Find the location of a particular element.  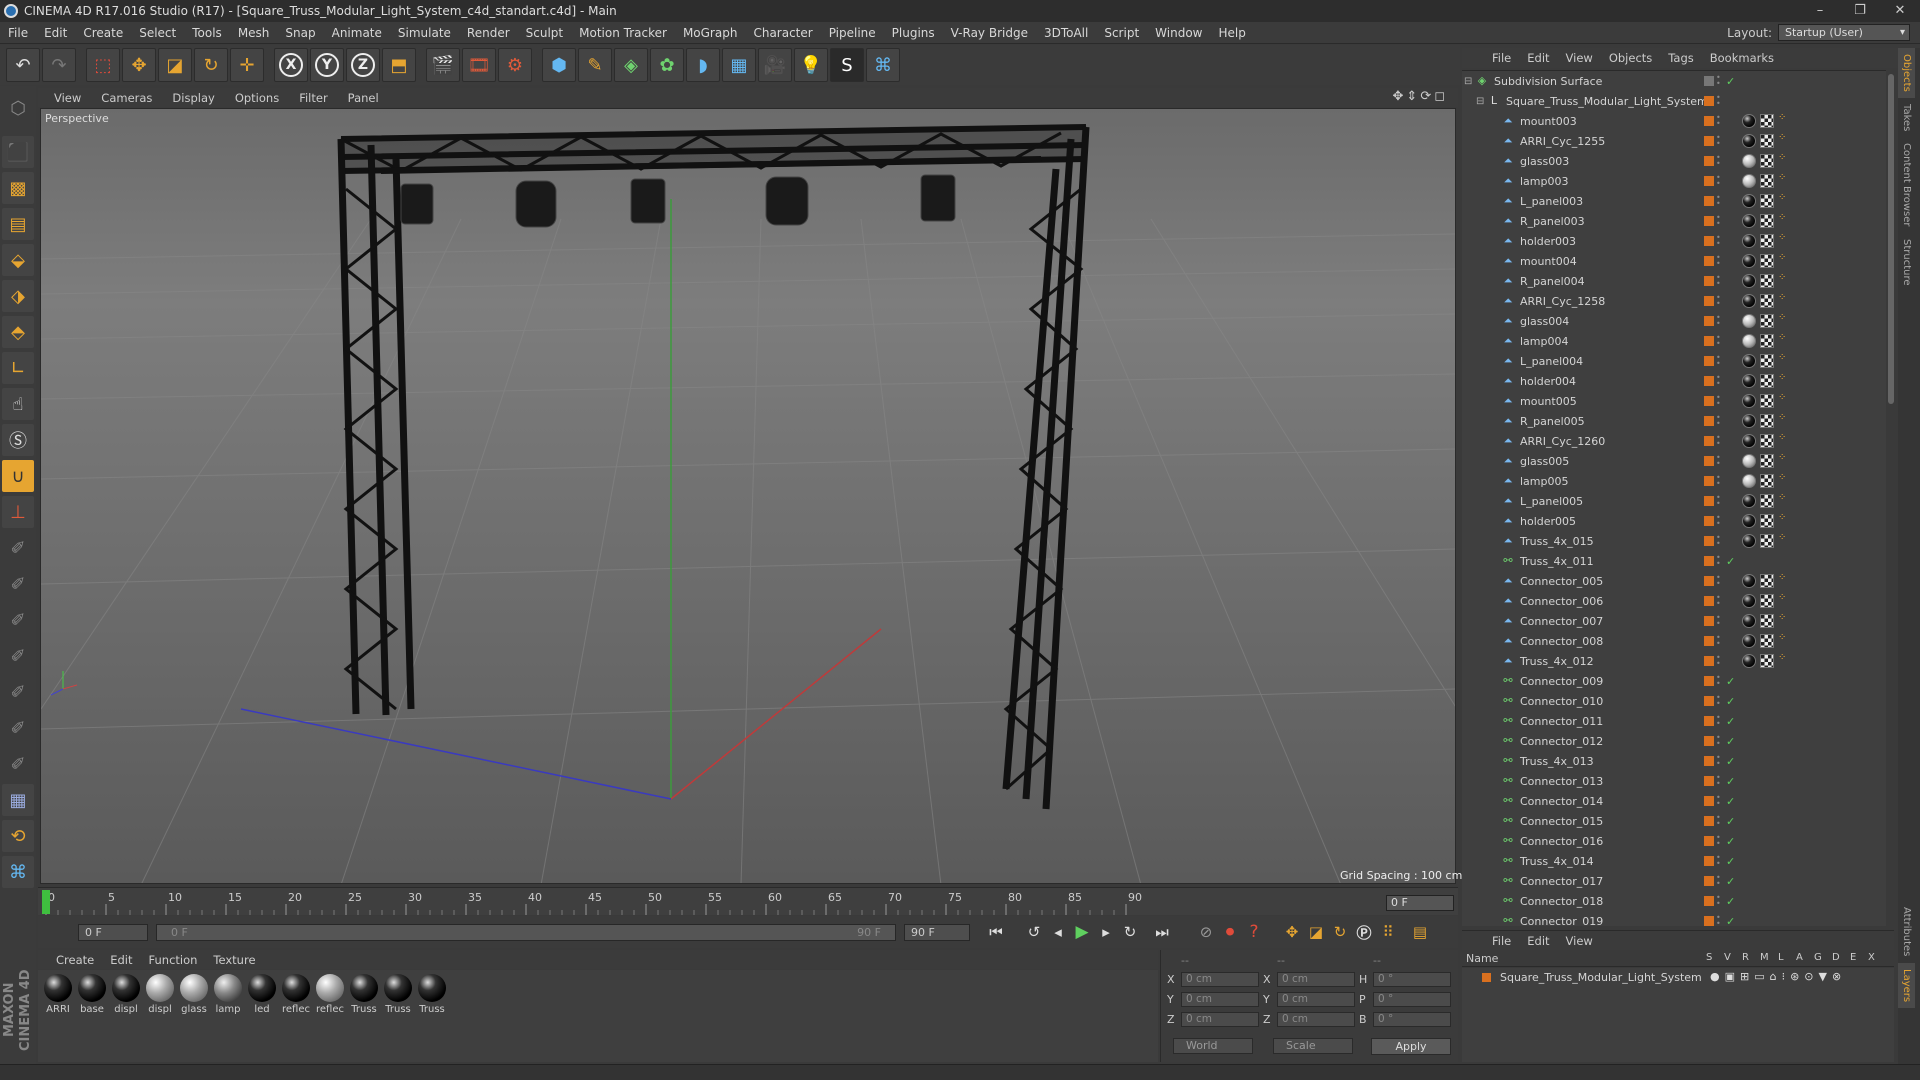

tweak-mode-icon: ☝ is located at coordinates (18, 404).